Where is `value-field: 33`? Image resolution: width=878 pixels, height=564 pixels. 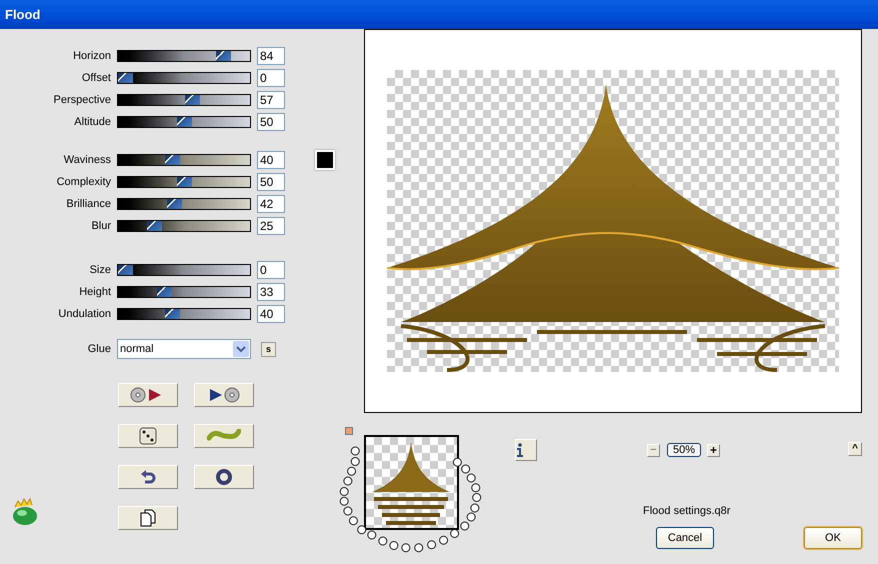
value-field: 33 is located at coordinates (271, 292).